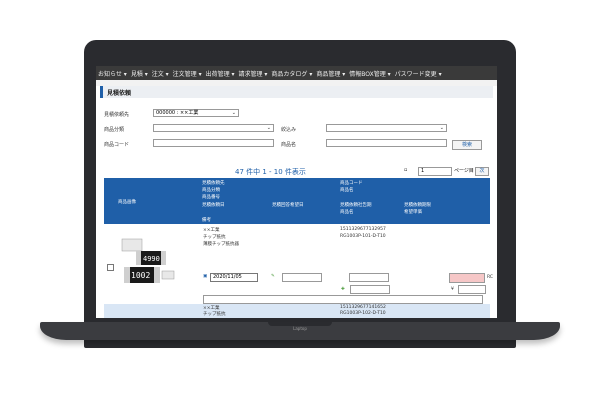 The image size is (600, 400). I want to click on yen-label: ¥, so click(452, 289).